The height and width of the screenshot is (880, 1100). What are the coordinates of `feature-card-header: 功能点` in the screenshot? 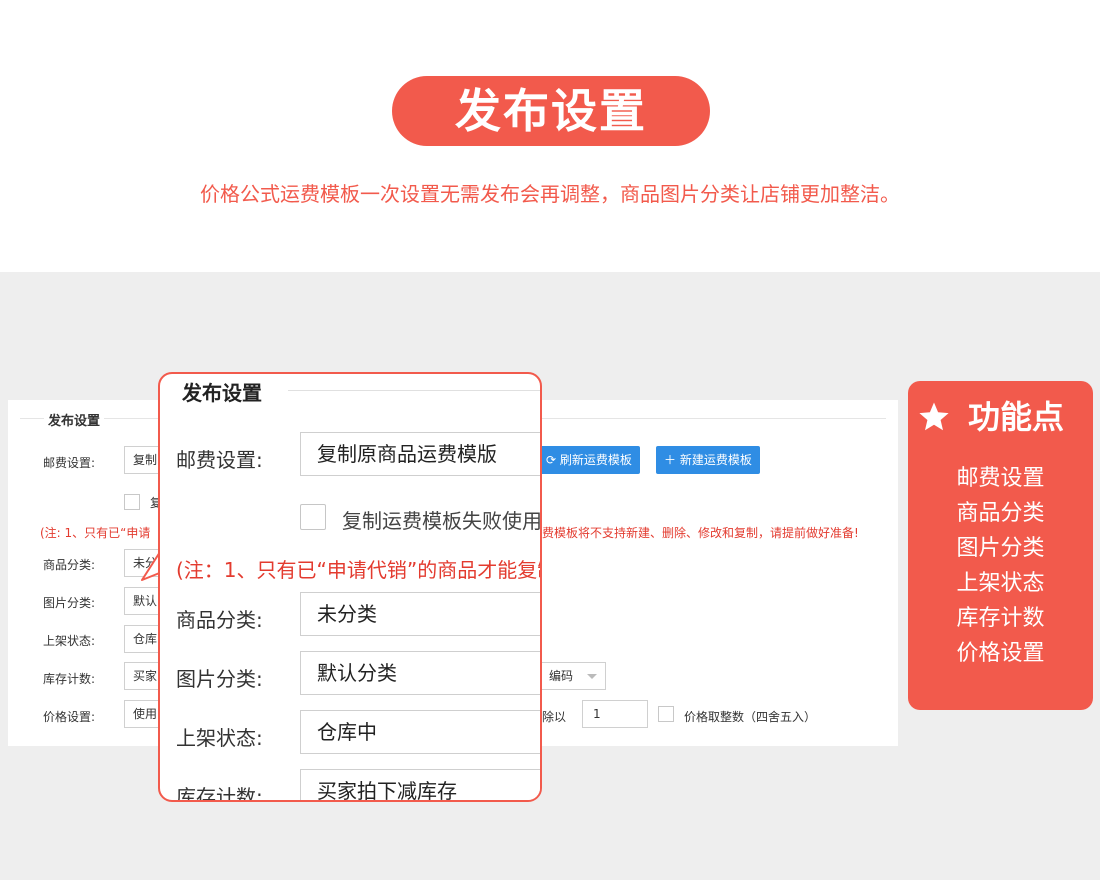 It's located at (1003, 417).